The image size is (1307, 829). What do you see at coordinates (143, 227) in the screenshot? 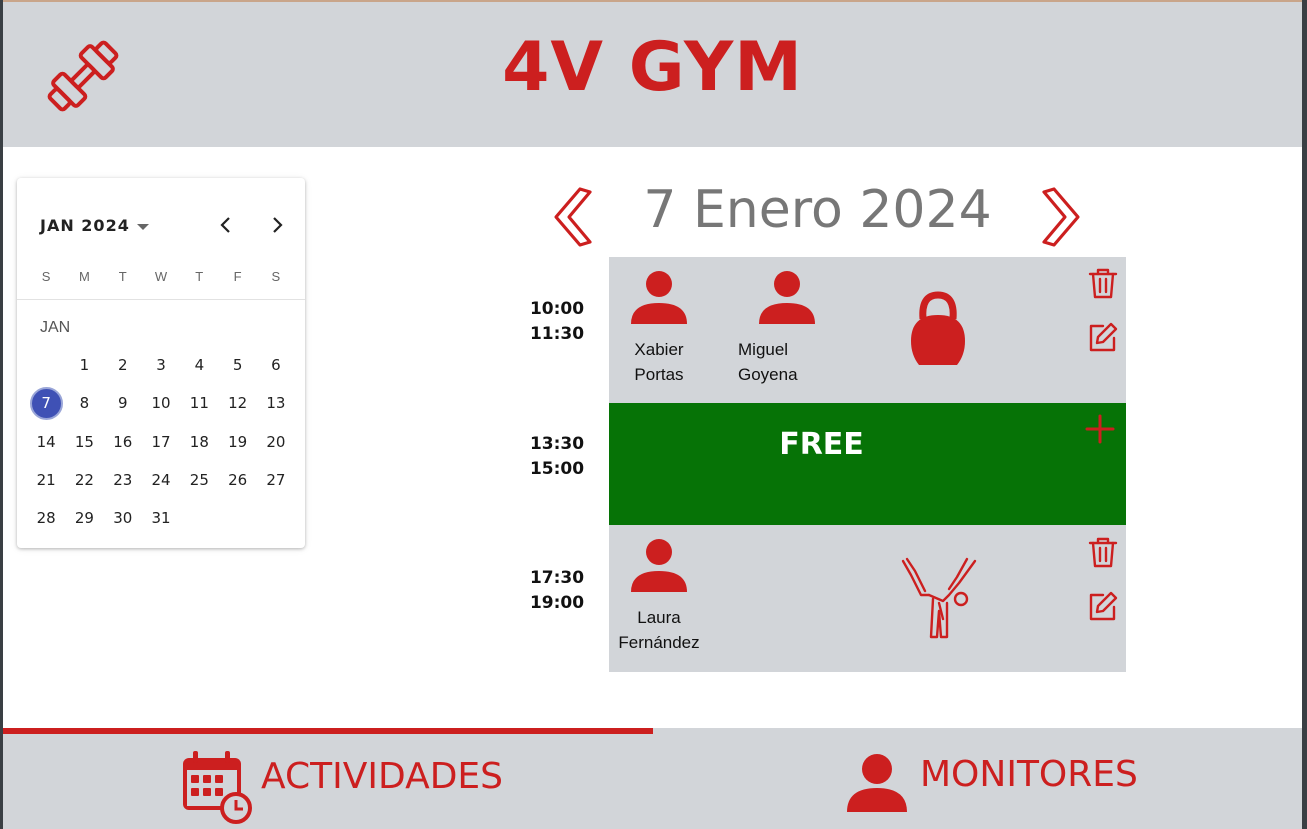
I see `caret-down-icon` at bounding box center [143, 227].